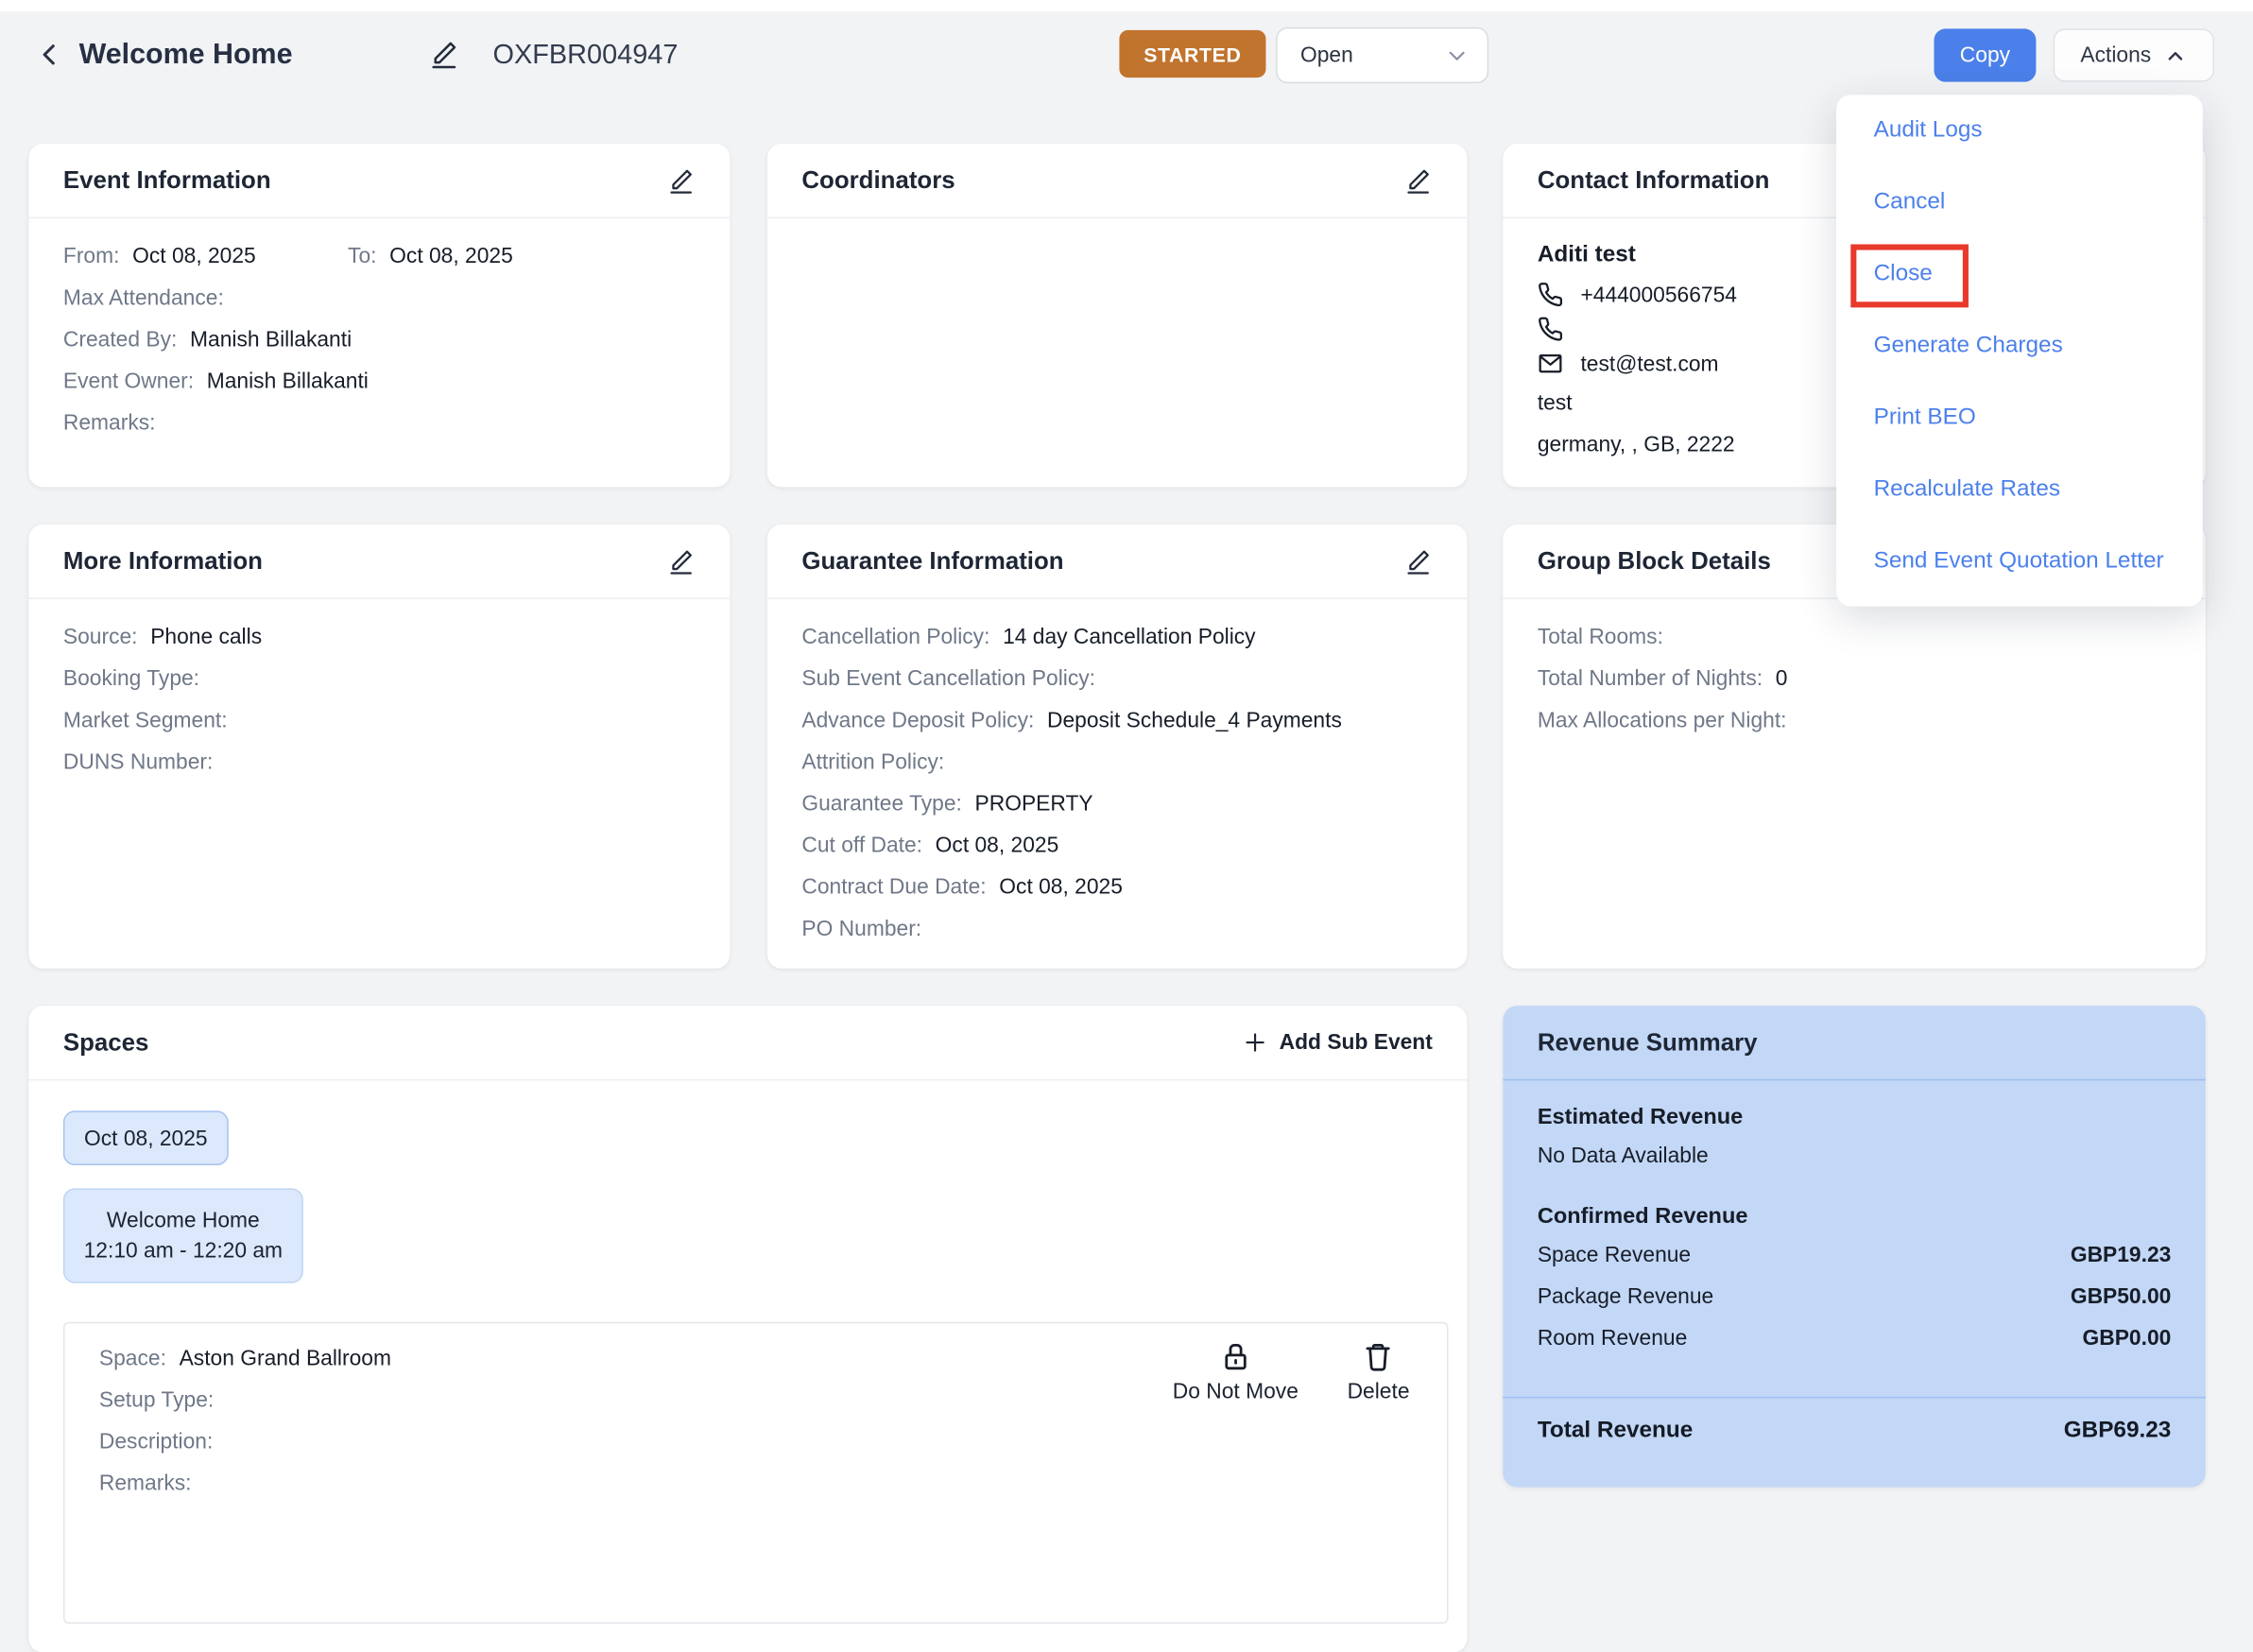 The width and height of the screenshot is (2253, 1652). What do you see at coordinates (1653, 179) in the screenshot?
I see `card-title: Contact Information` at bounding box center [1653, 179].